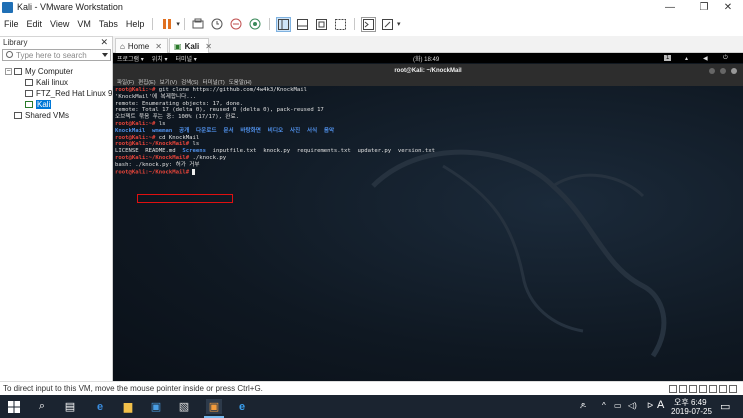 The width and height of the screenshot is (743, 418). What do you see at coordinates (100, 406) in the screenshot?
I see `edge-legacy-icon: e` at bounding box center [100, 406].